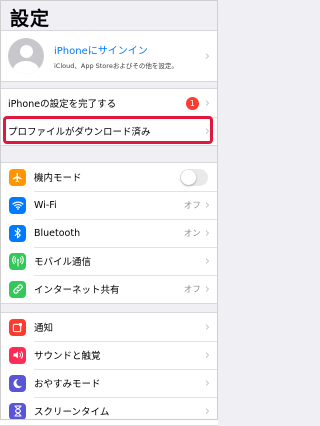 This screenshot has height=426, width=320. What do you see at coordinates (101, 51) in the screenshot?
I see `signin-label: iPhoneにサインイン` at bounding box center [101, 51].